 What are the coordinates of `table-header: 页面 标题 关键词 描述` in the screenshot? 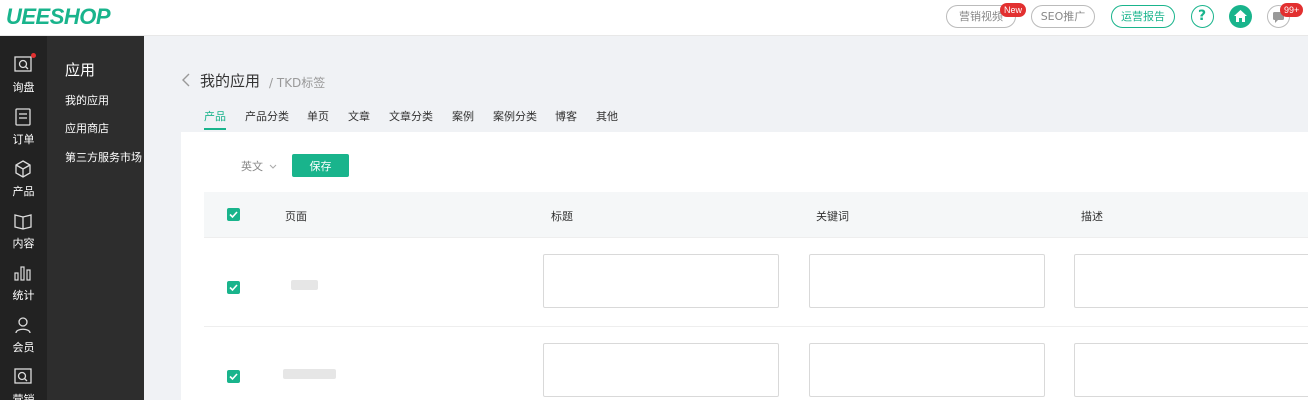 It's located at (756, 215).